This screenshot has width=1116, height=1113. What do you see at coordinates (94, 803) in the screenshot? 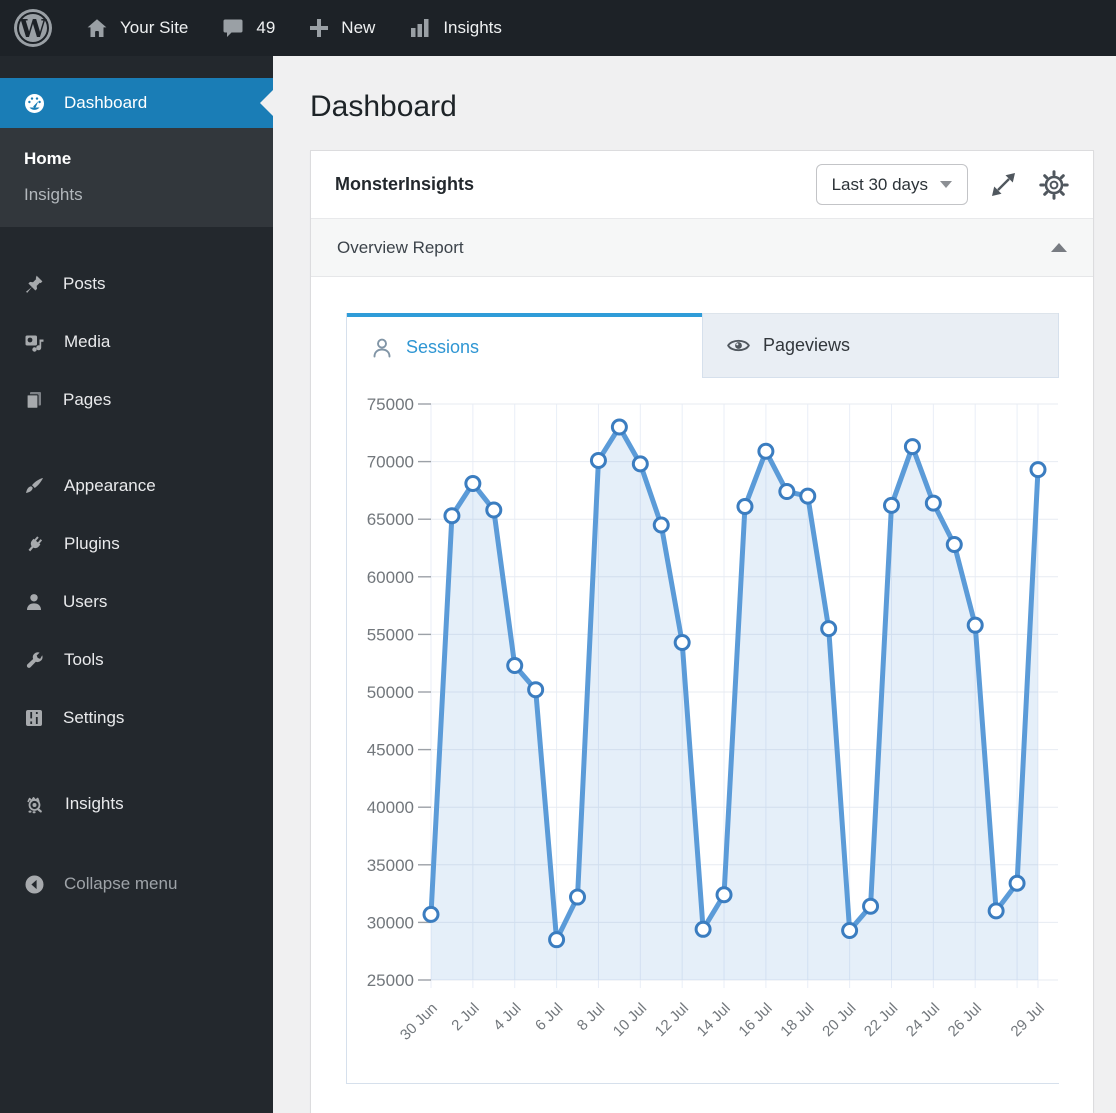
I see `sidebar-item-insights-label: Insights` at bounding box center [94, 803].